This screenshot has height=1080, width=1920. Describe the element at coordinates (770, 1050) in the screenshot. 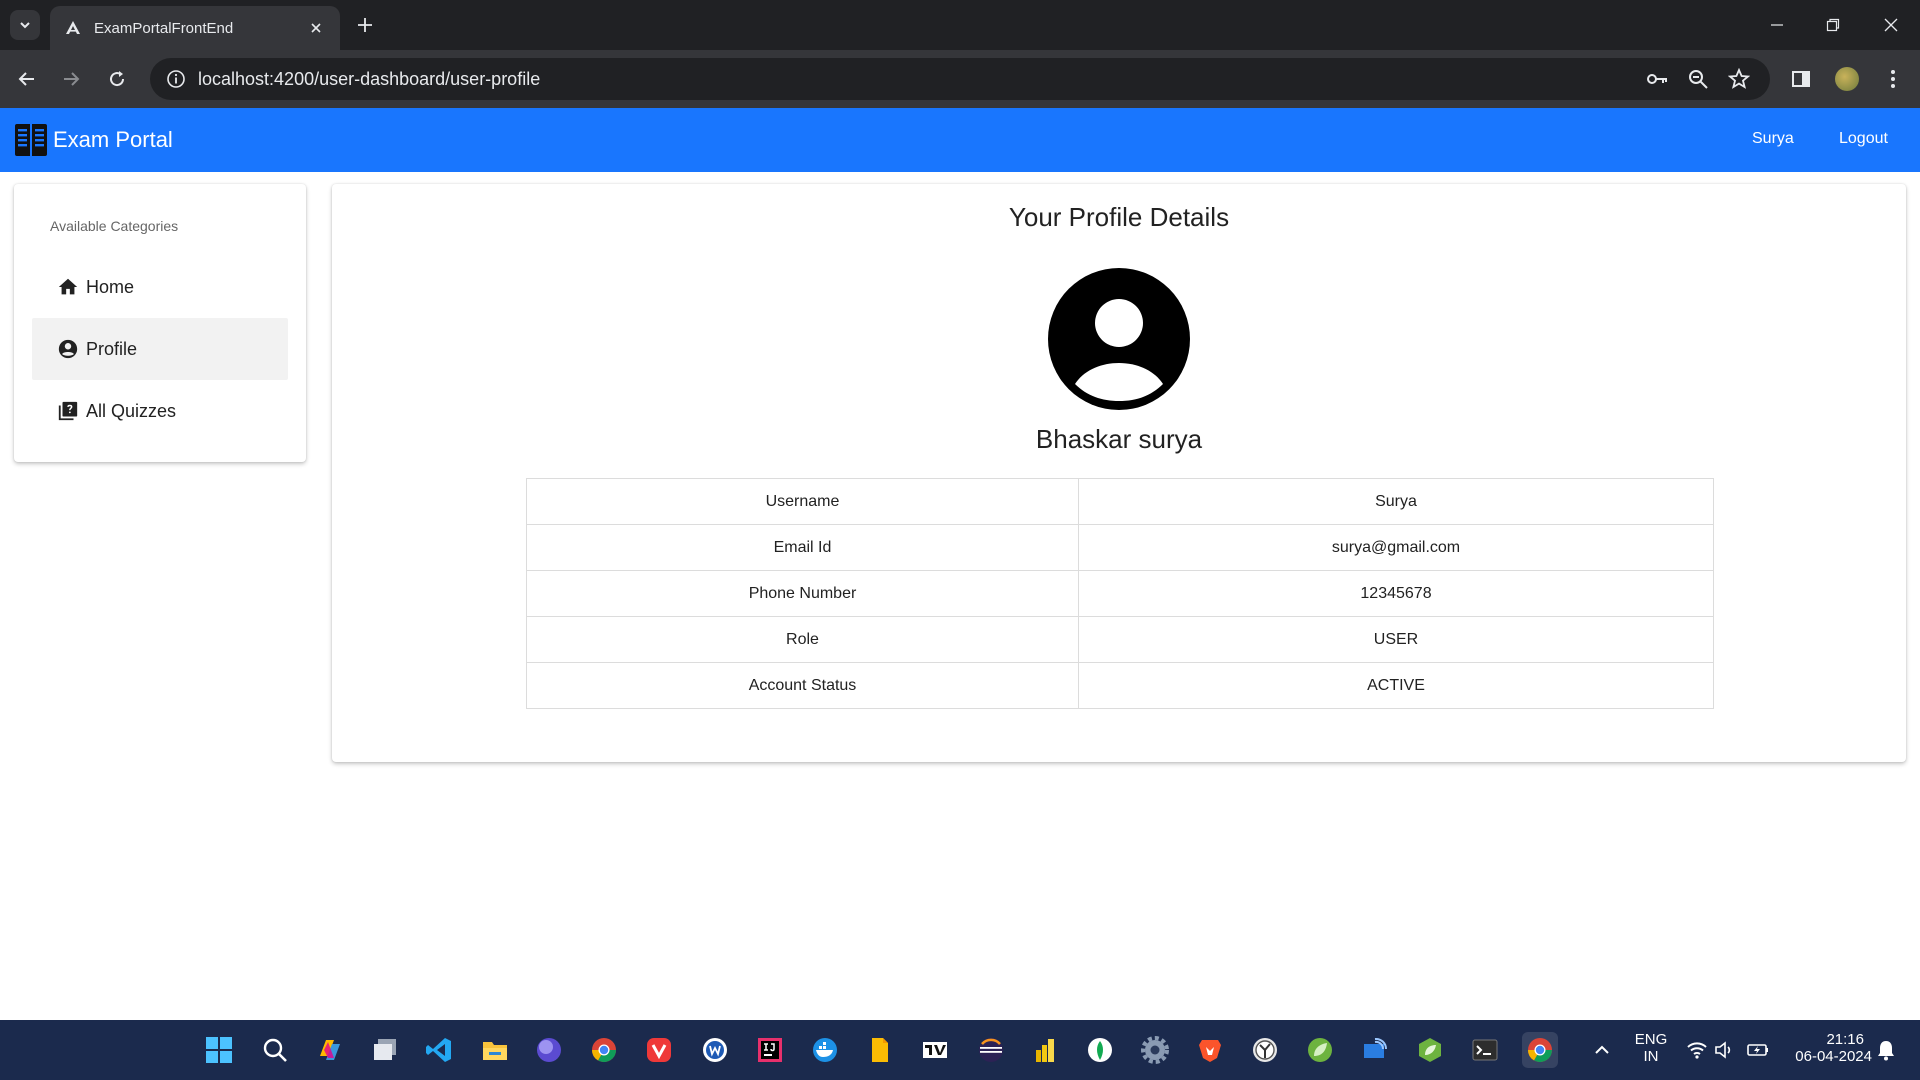

I see `intellij-icon` at that location.